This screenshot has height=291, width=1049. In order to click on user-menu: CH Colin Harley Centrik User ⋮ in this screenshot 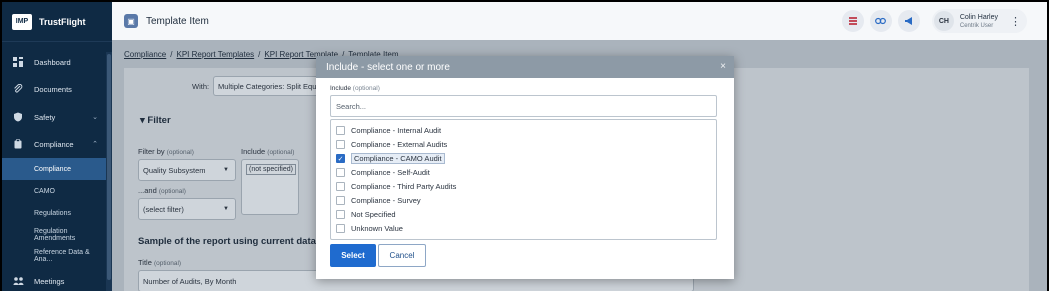, I will do `click(979, 21)`.